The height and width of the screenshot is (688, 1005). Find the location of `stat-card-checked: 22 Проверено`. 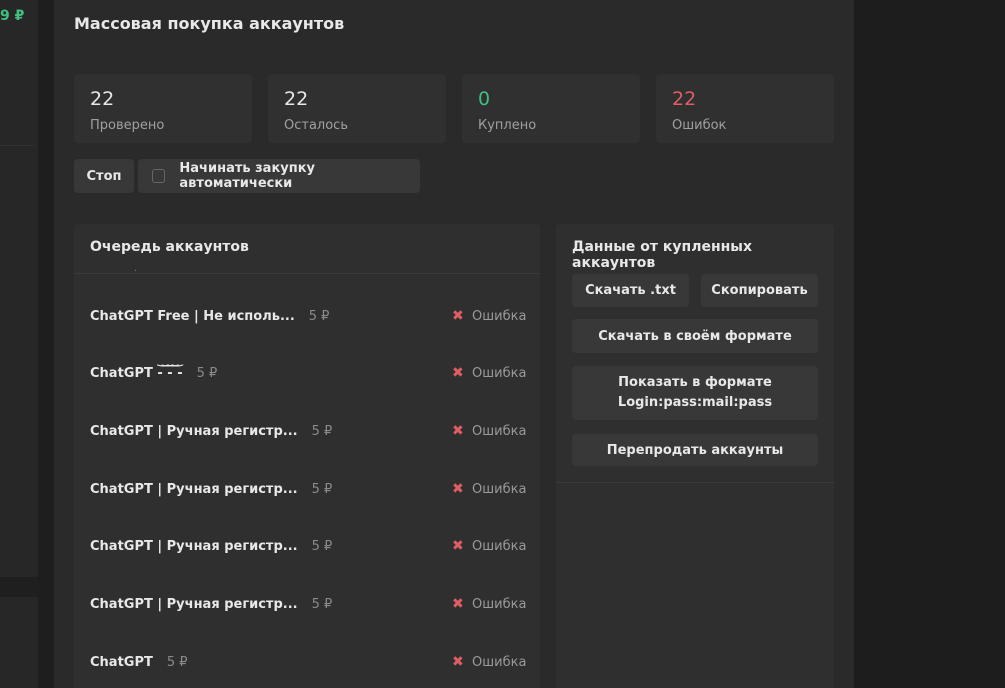

stat-card-checked: 22 Проверено is located at coordinates (163, 108).